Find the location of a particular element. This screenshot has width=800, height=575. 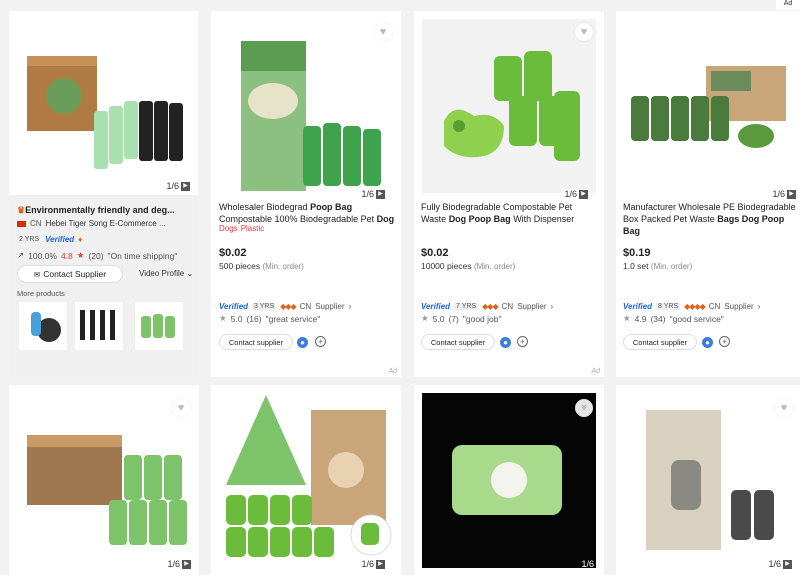

rating-row: ★ 4.9 (34) "good service" is located at coordinates (673, 318).